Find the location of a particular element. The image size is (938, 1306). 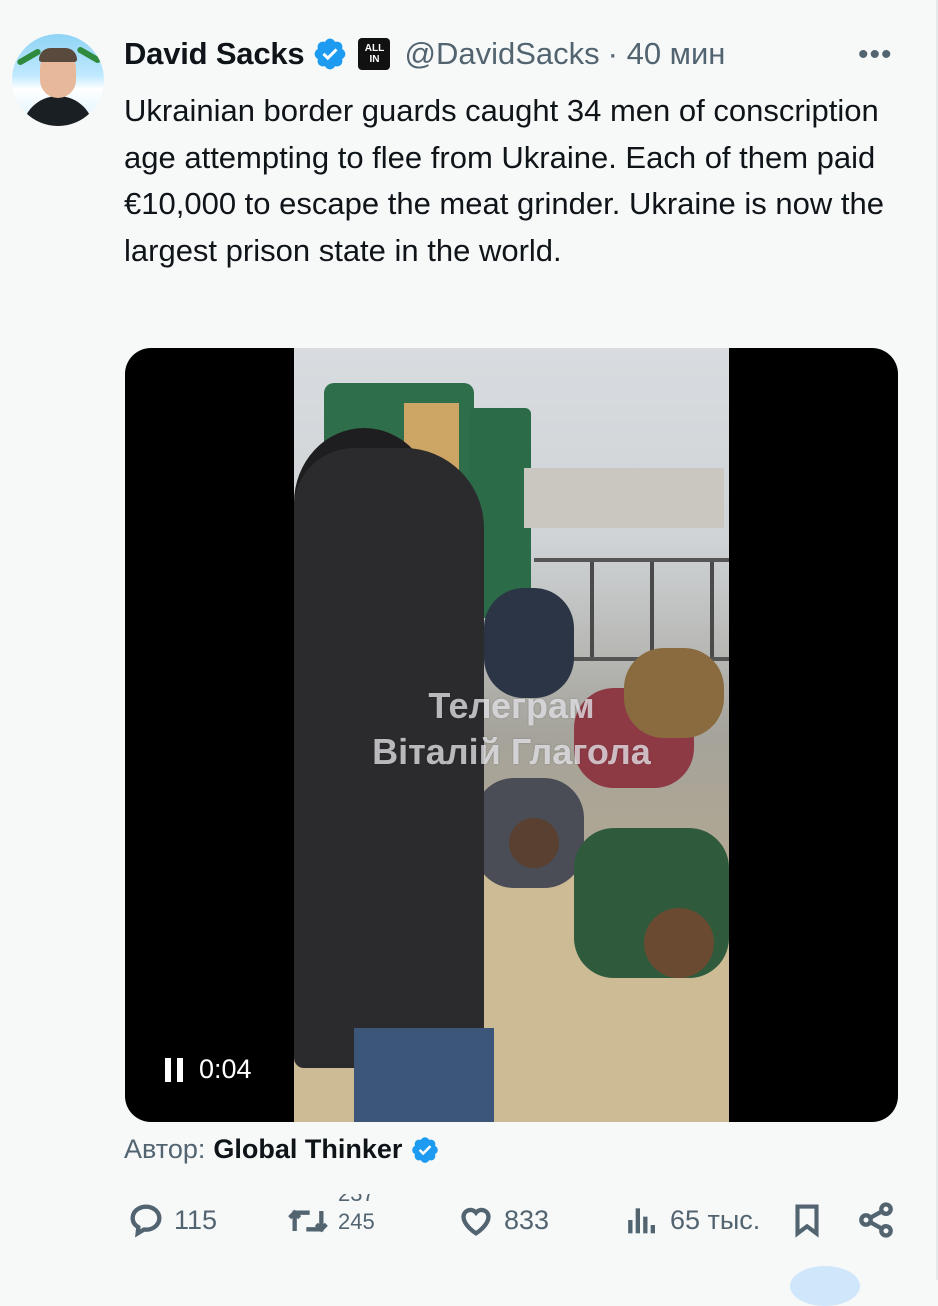

tweet-actions: 115 237 245 833 65 тыс. is located at coordinates (469, 1225).